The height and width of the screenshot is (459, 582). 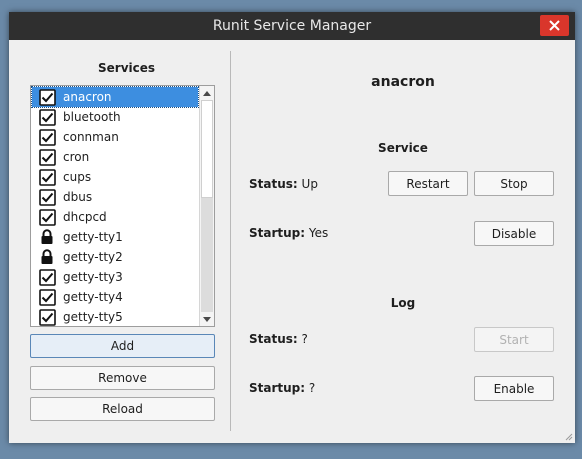 I want to click on log-startup-label: Startup:, so click(x=277, y=388).